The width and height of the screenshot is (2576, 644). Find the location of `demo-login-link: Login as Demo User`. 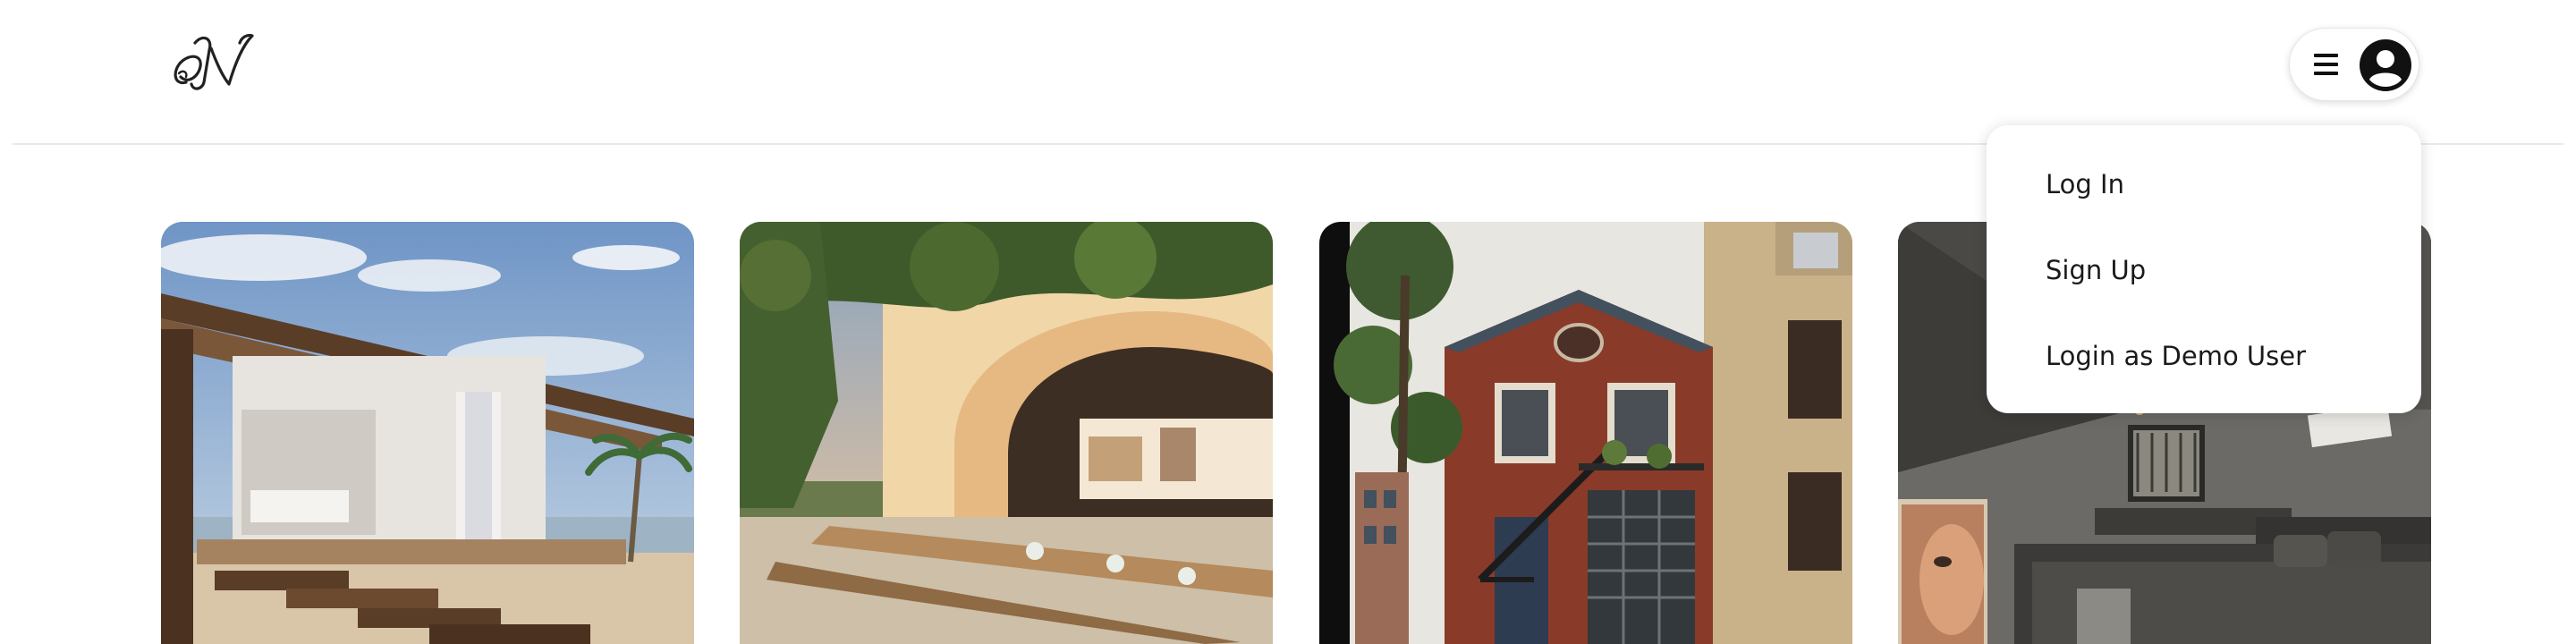

demo-login-link: Login as Demo User is located at coordinates (2176, 356).